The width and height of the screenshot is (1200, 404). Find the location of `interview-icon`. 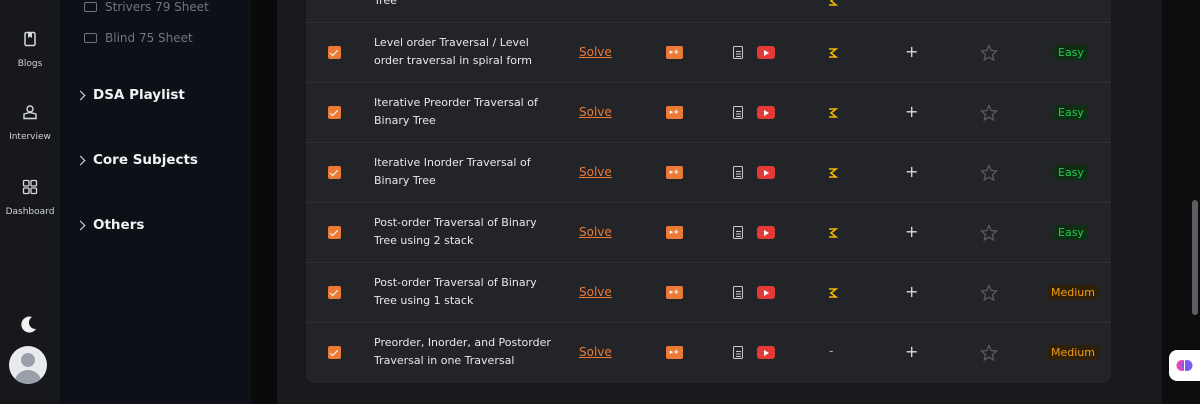

interview-icon is located at coordinates (30, 112).